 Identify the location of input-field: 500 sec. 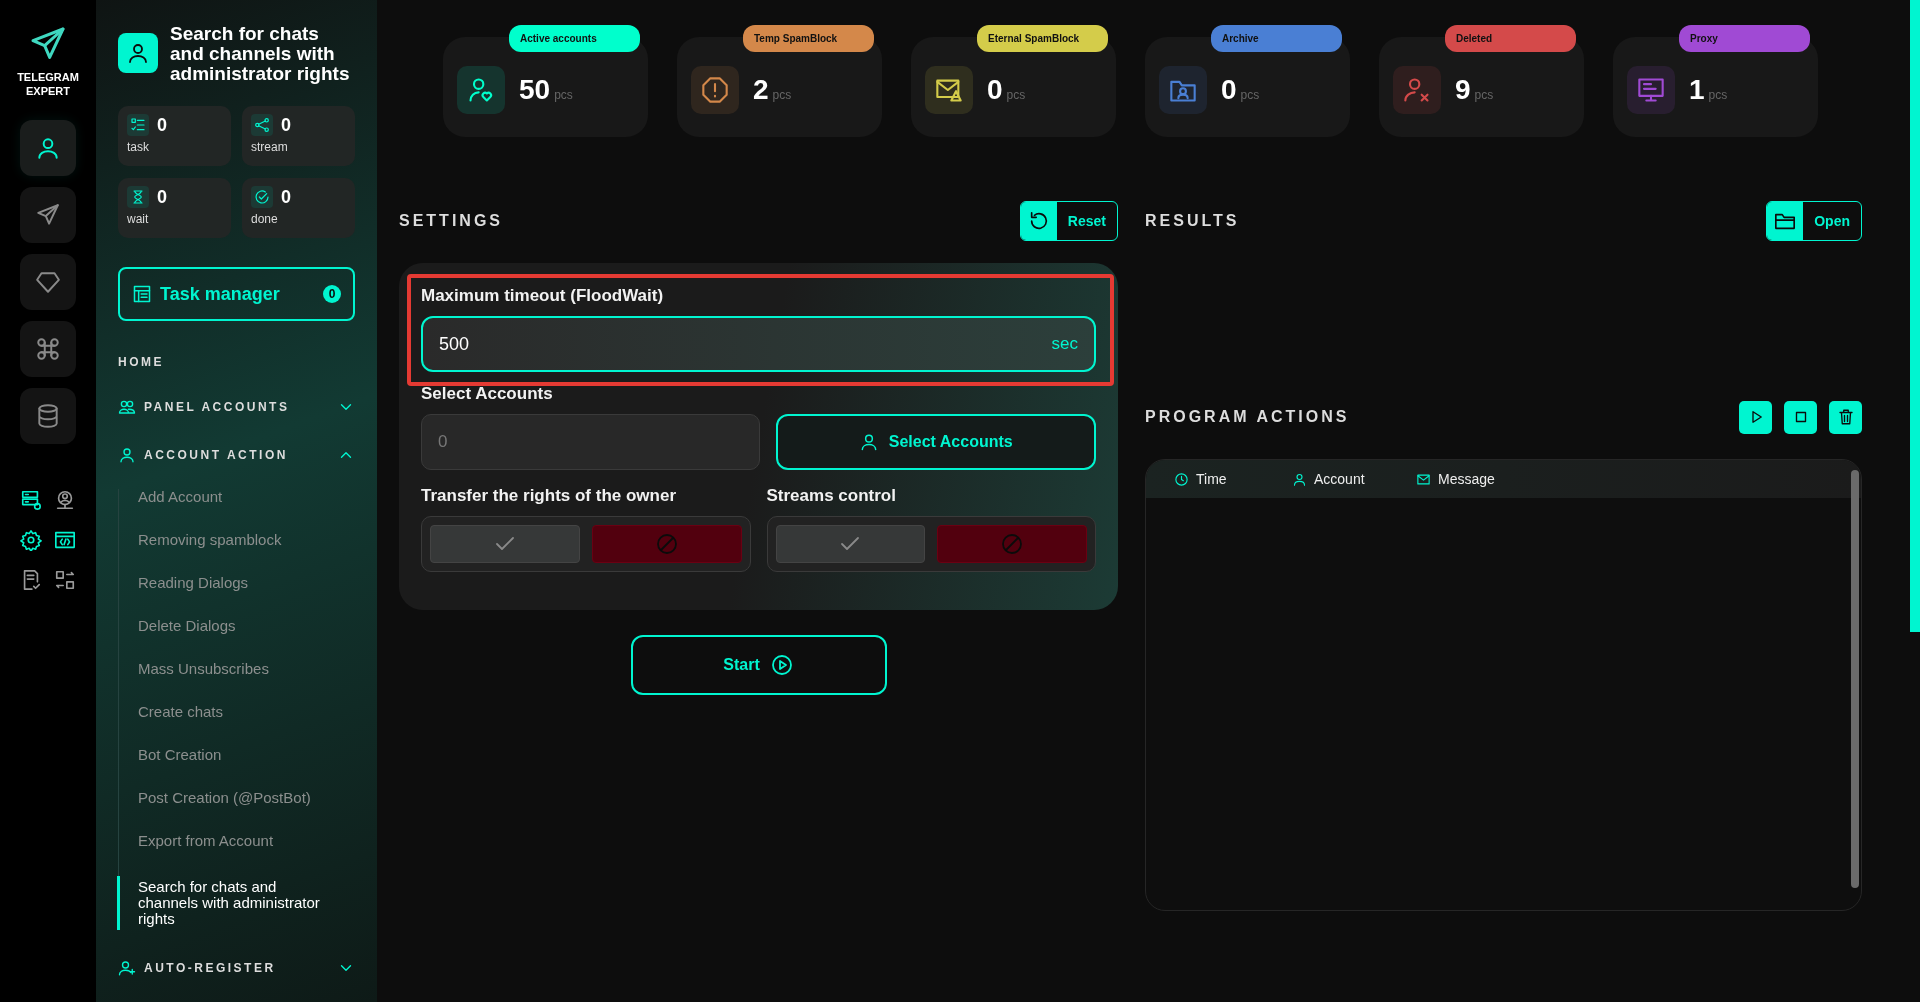
(758, 344).